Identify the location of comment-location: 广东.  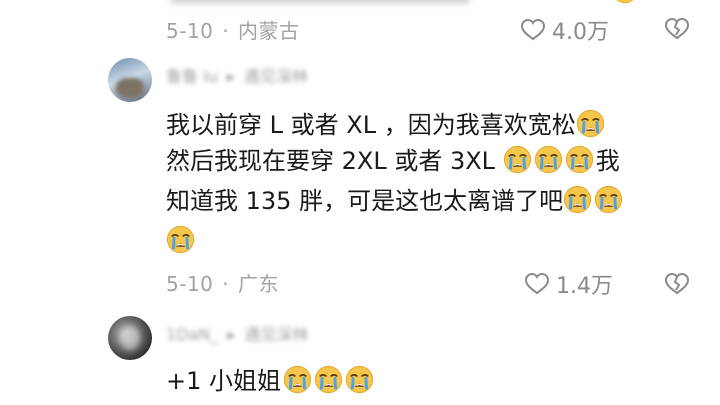
(258, 284).